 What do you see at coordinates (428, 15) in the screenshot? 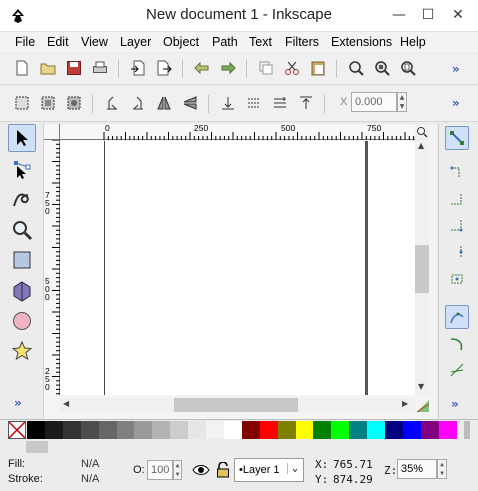
I see `maximize-button: ☐` at bounding box center [428, 15].